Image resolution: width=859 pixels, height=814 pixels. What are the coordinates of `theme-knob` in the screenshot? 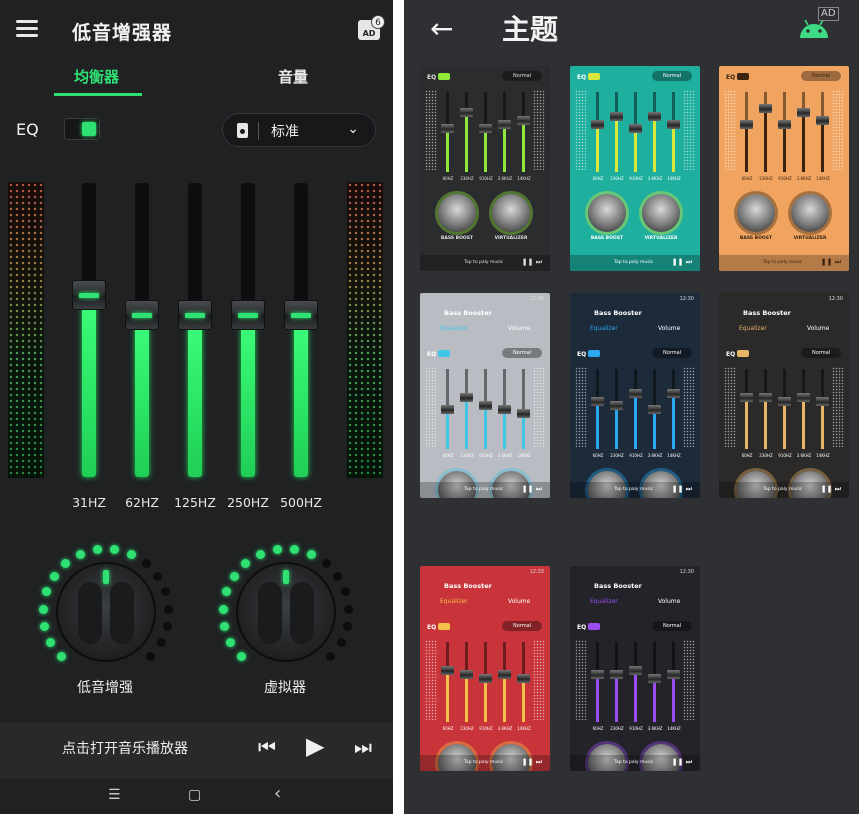 It's located at (756, 213).